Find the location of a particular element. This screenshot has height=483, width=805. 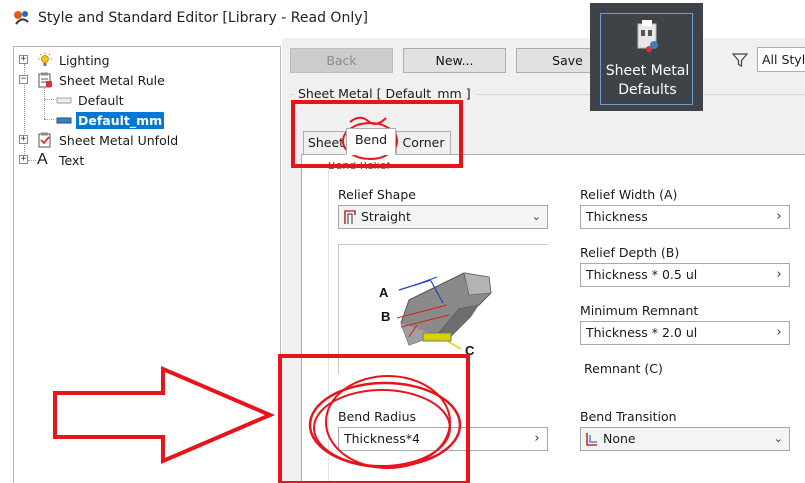

lighting-icon is located at coordinates (45, 59).